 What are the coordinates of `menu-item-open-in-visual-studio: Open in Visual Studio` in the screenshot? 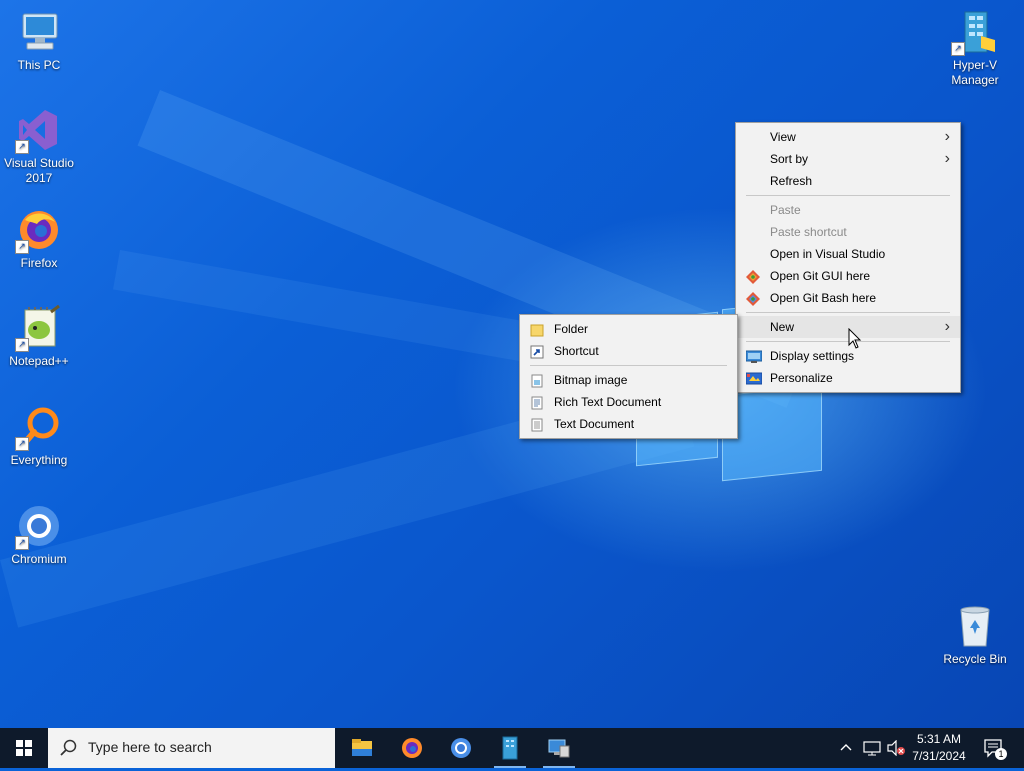 It's located at (848, 254).